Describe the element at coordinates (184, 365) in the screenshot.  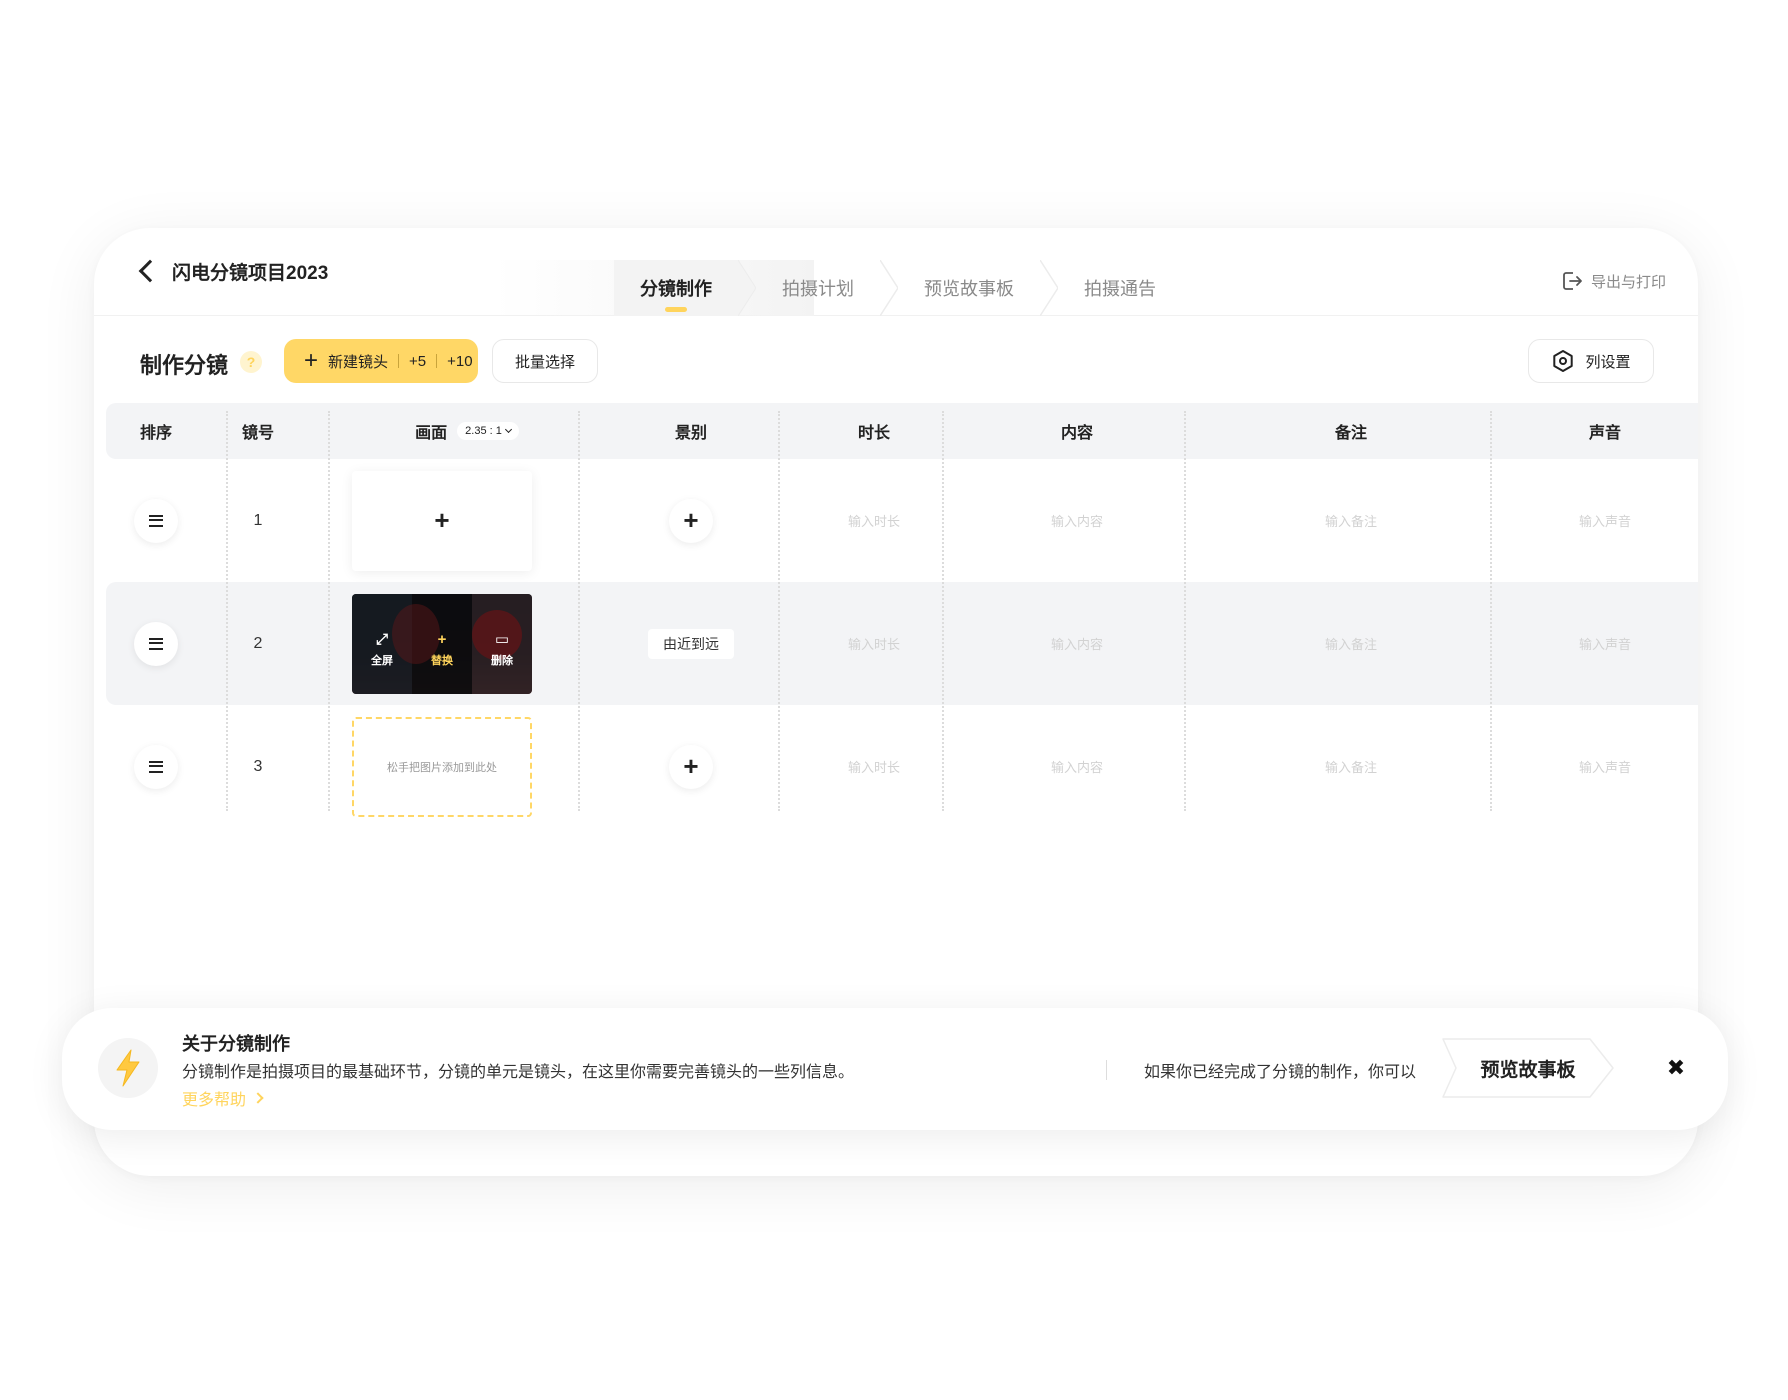
I see `section-title: 制作分镜` at that location.